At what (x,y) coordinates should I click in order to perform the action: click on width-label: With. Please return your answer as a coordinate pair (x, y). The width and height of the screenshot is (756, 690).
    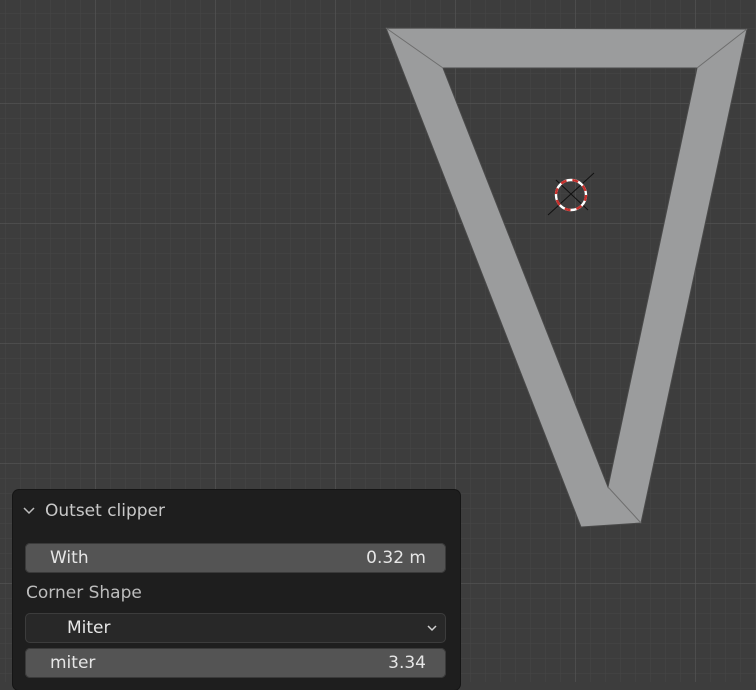
    Looking at the image, I should click on (69, 558).